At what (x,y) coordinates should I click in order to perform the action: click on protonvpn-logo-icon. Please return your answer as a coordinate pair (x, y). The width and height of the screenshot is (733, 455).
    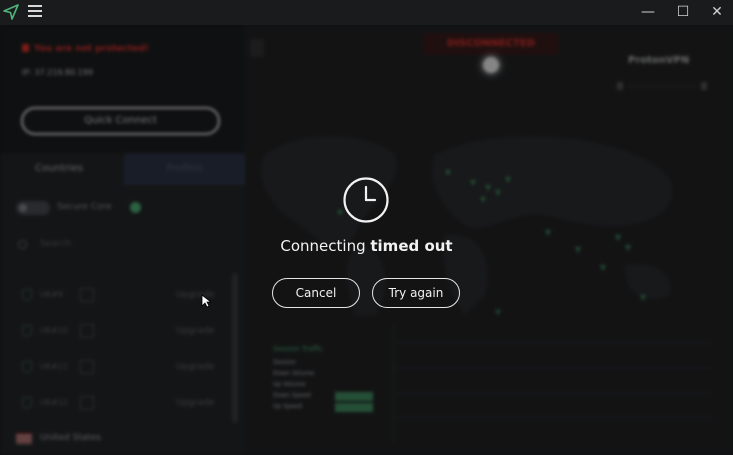
    Looking at the image, I should click on (11, 12).